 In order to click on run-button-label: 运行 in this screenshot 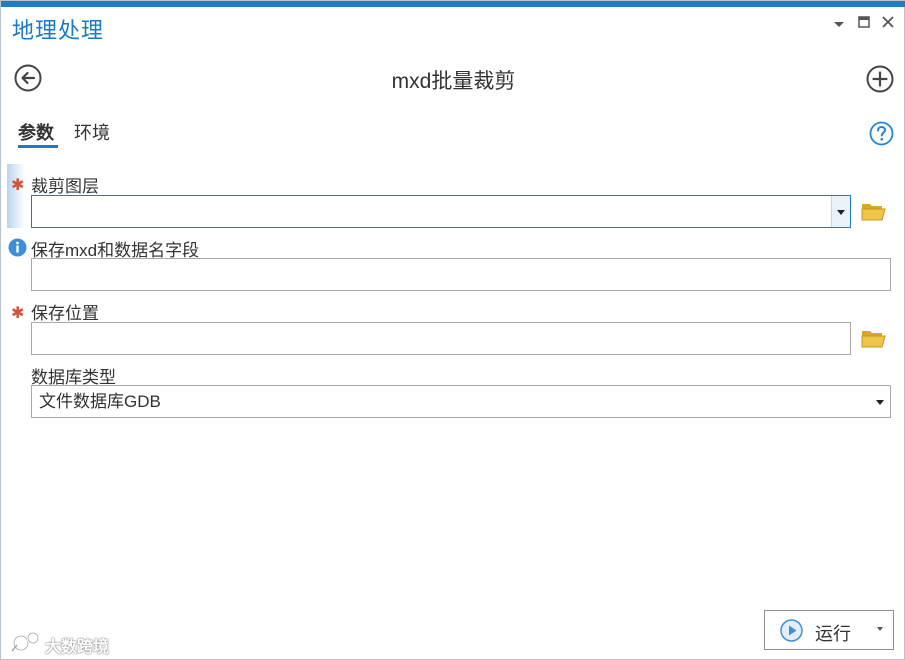, I will do `click(833, 634)`.